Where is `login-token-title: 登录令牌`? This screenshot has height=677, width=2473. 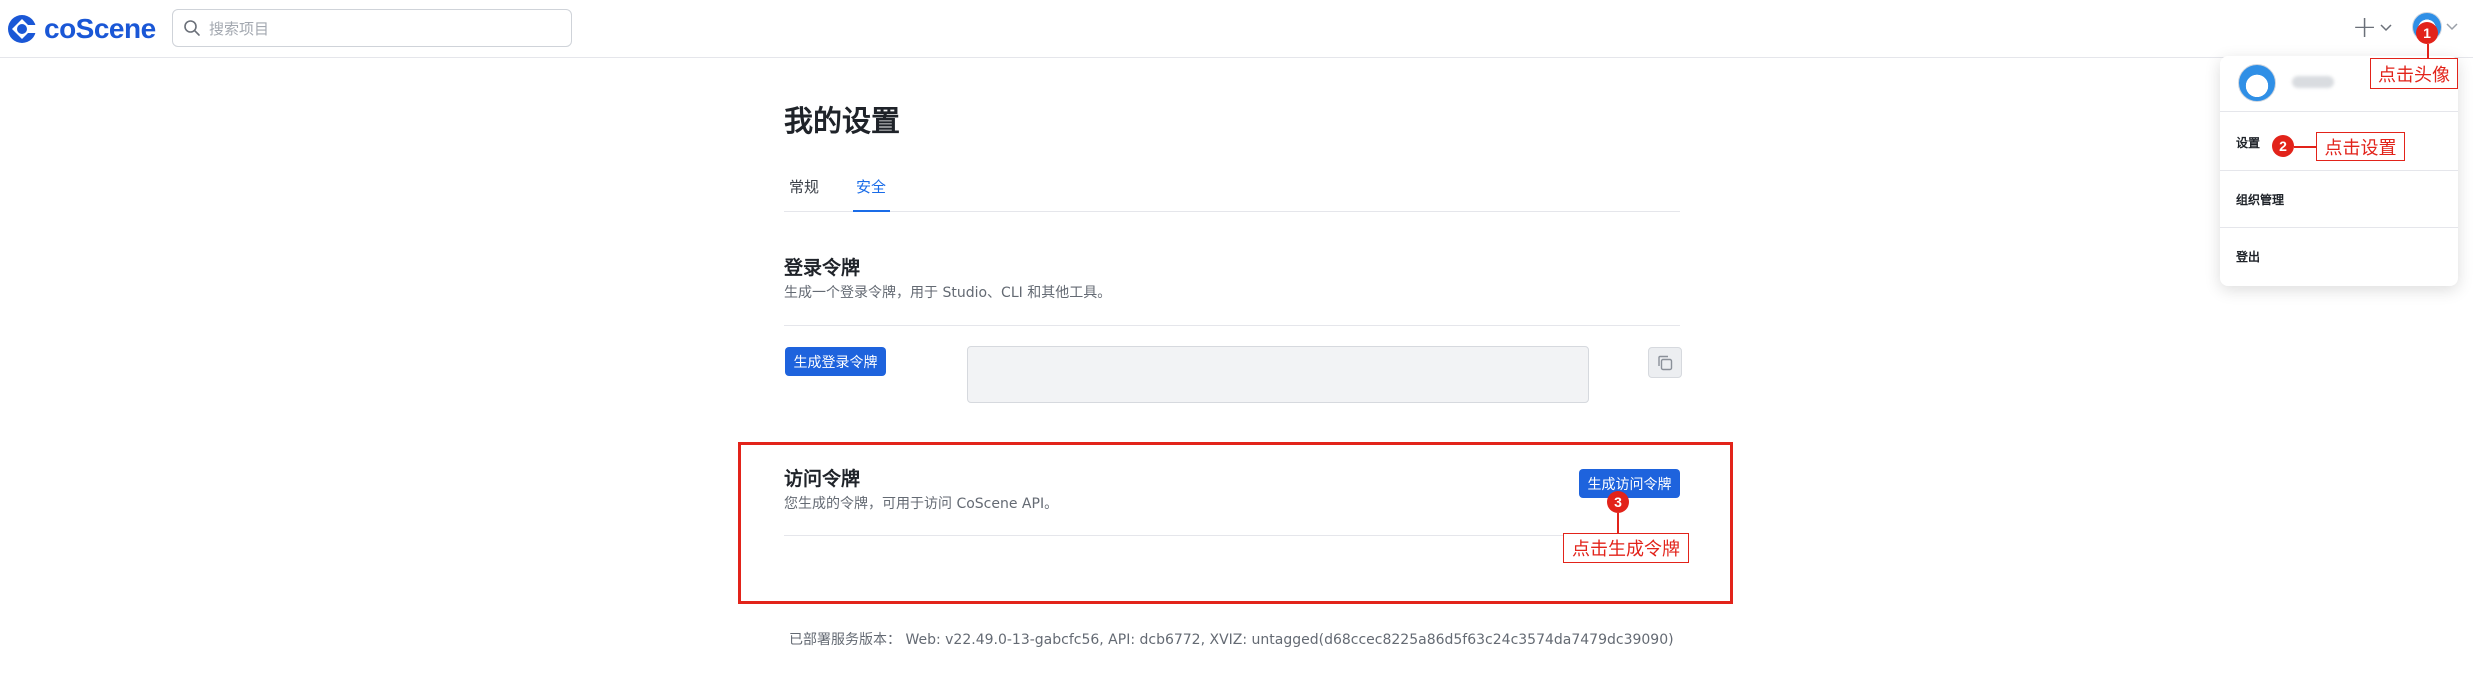
login-token-title: 登录令牌 is located at coordinates (822, 268).